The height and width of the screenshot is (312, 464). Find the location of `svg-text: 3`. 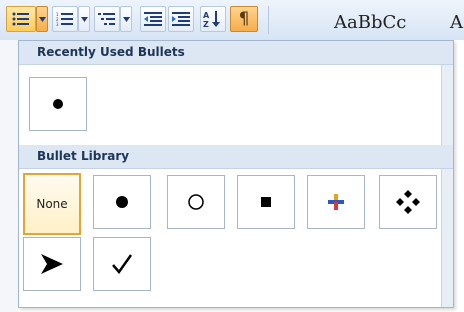

svg-text: 3 is located at coordinates (57, 24).